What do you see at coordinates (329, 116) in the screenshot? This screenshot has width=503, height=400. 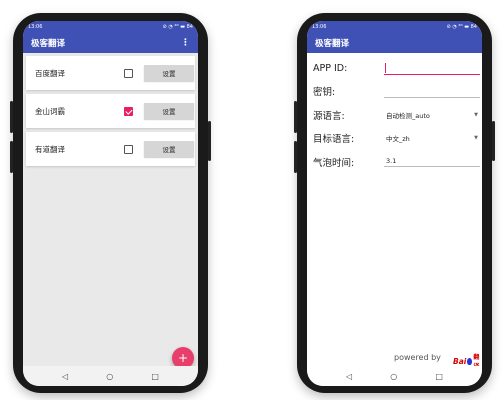 I see `source-language-label: 源语言:` at bounding box center [329, 116].